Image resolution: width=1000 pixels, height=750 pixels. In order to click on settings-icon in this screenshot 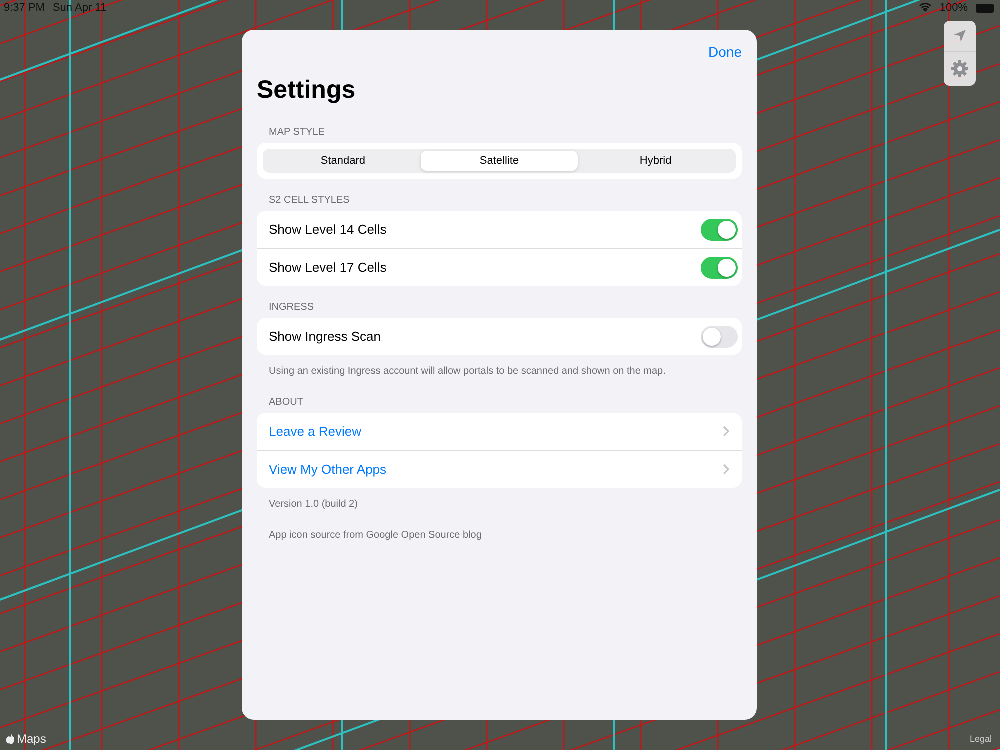, I will do `click(960, 69)`.